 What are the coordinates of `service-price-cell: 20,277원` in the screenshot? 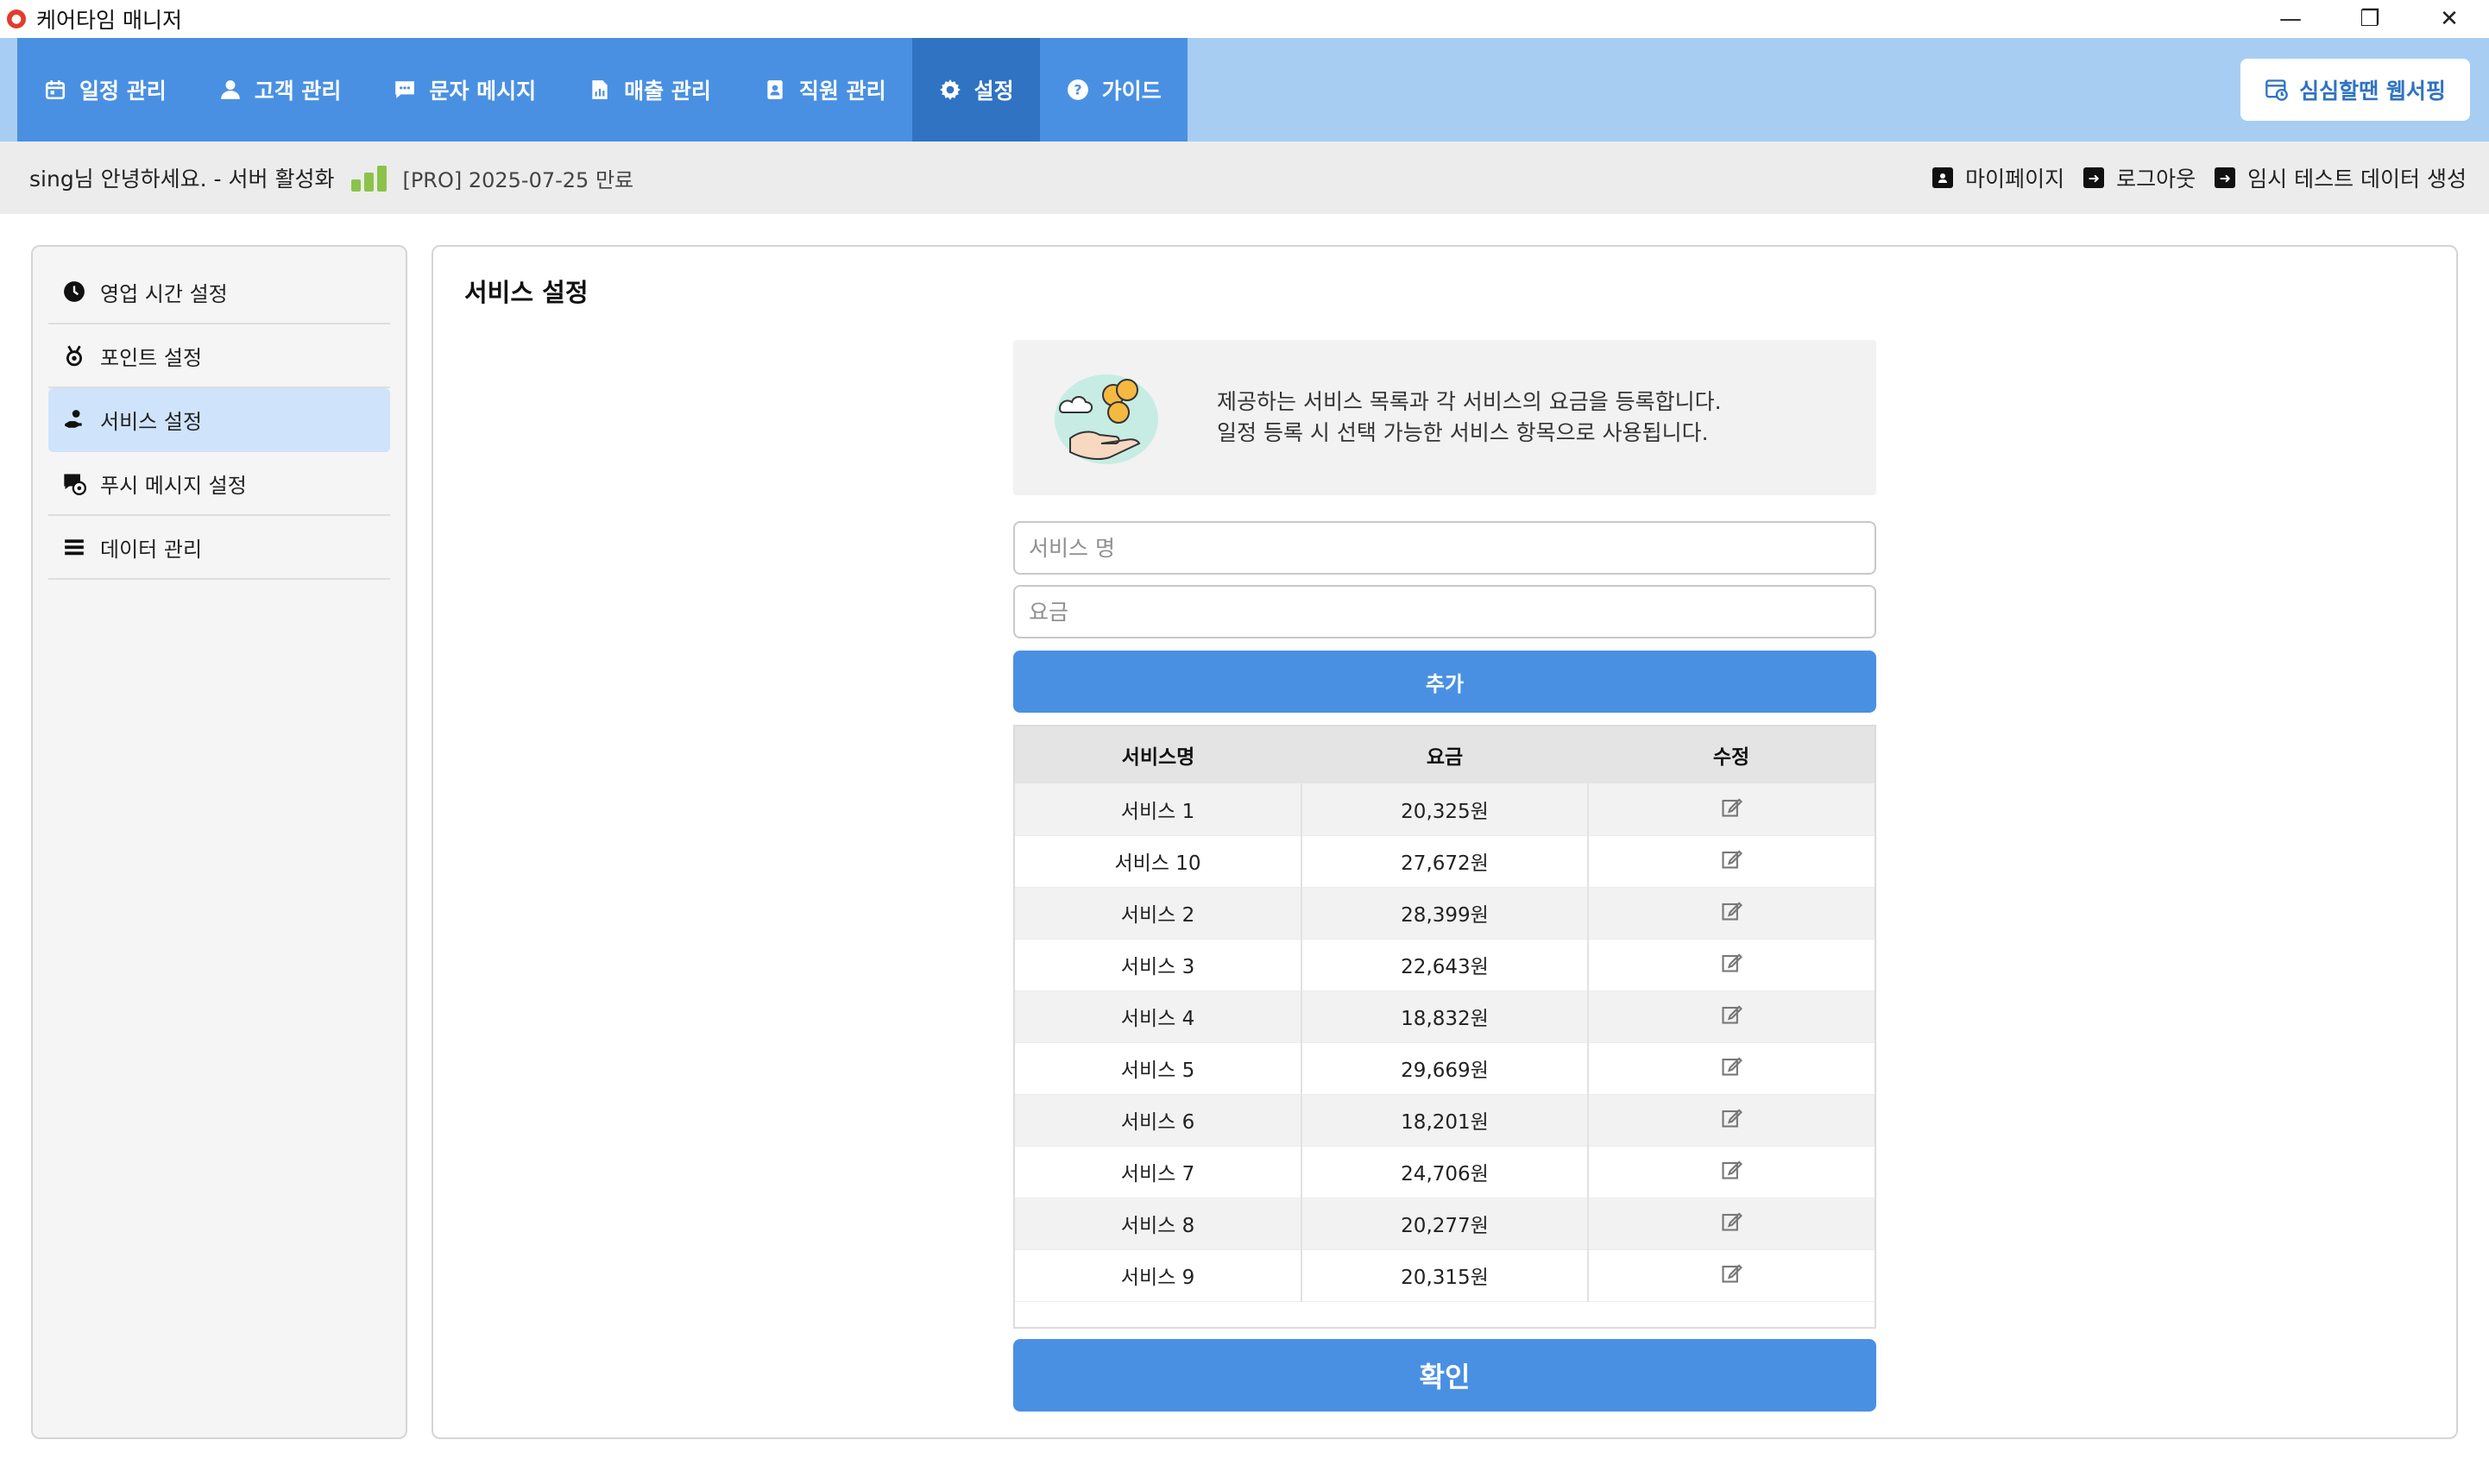 It's located at (1445, 1224).